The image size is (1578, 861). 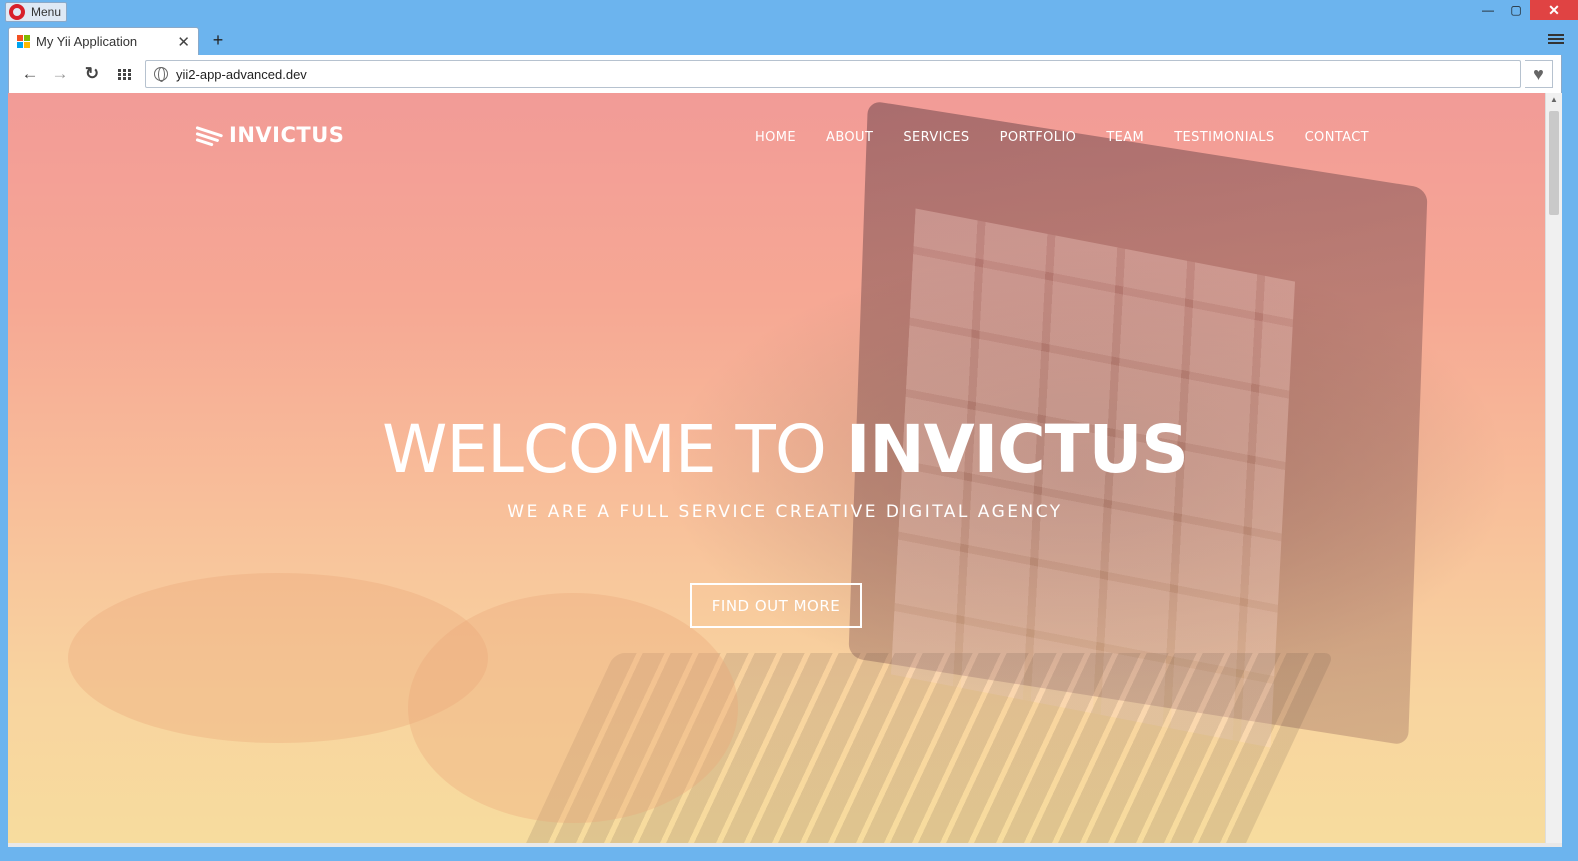 I want to click on back-button: ←, so click(x=30, y=74).